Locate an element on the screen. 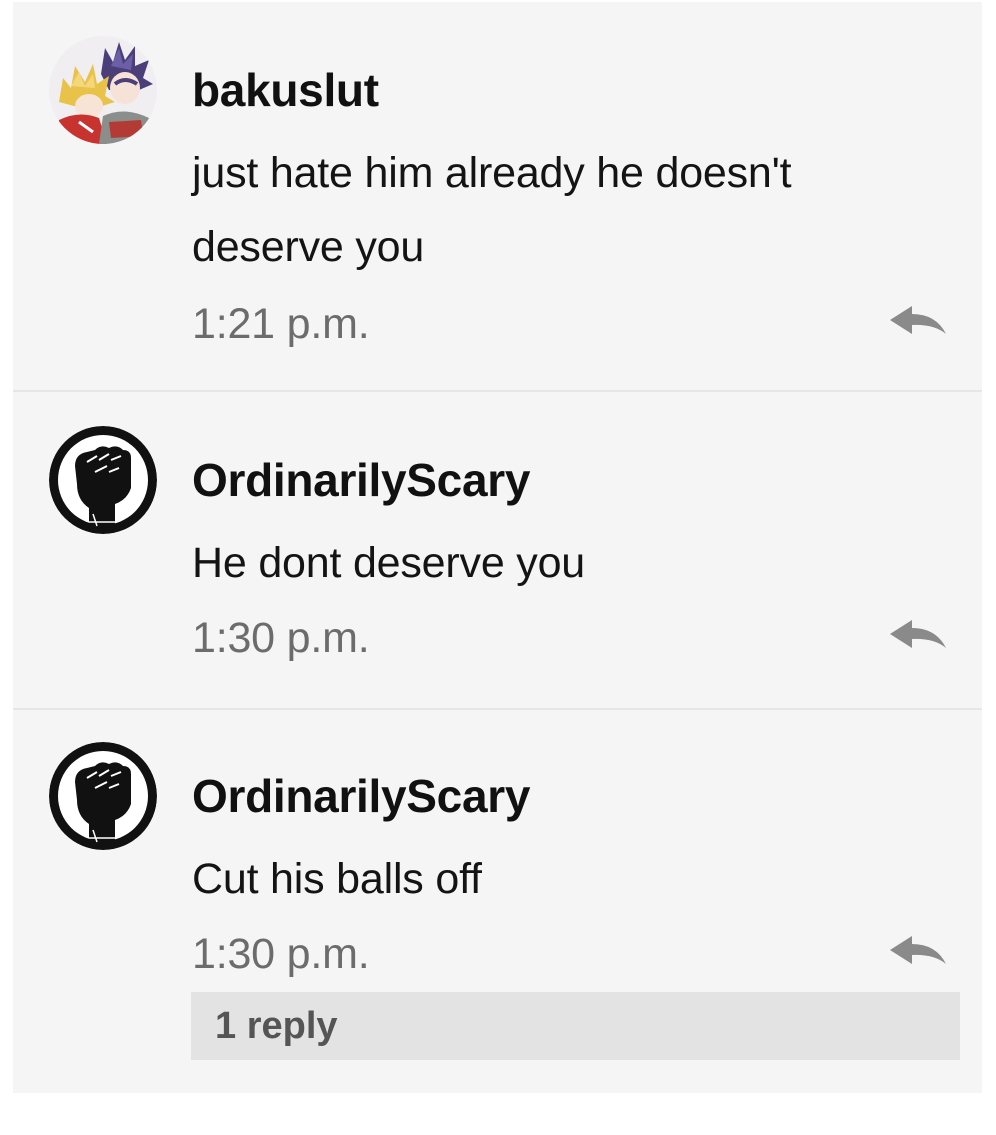 This screenshot has width=996, height=1135. anime-characters-avatar-icon is located at coordinates (103, 90).